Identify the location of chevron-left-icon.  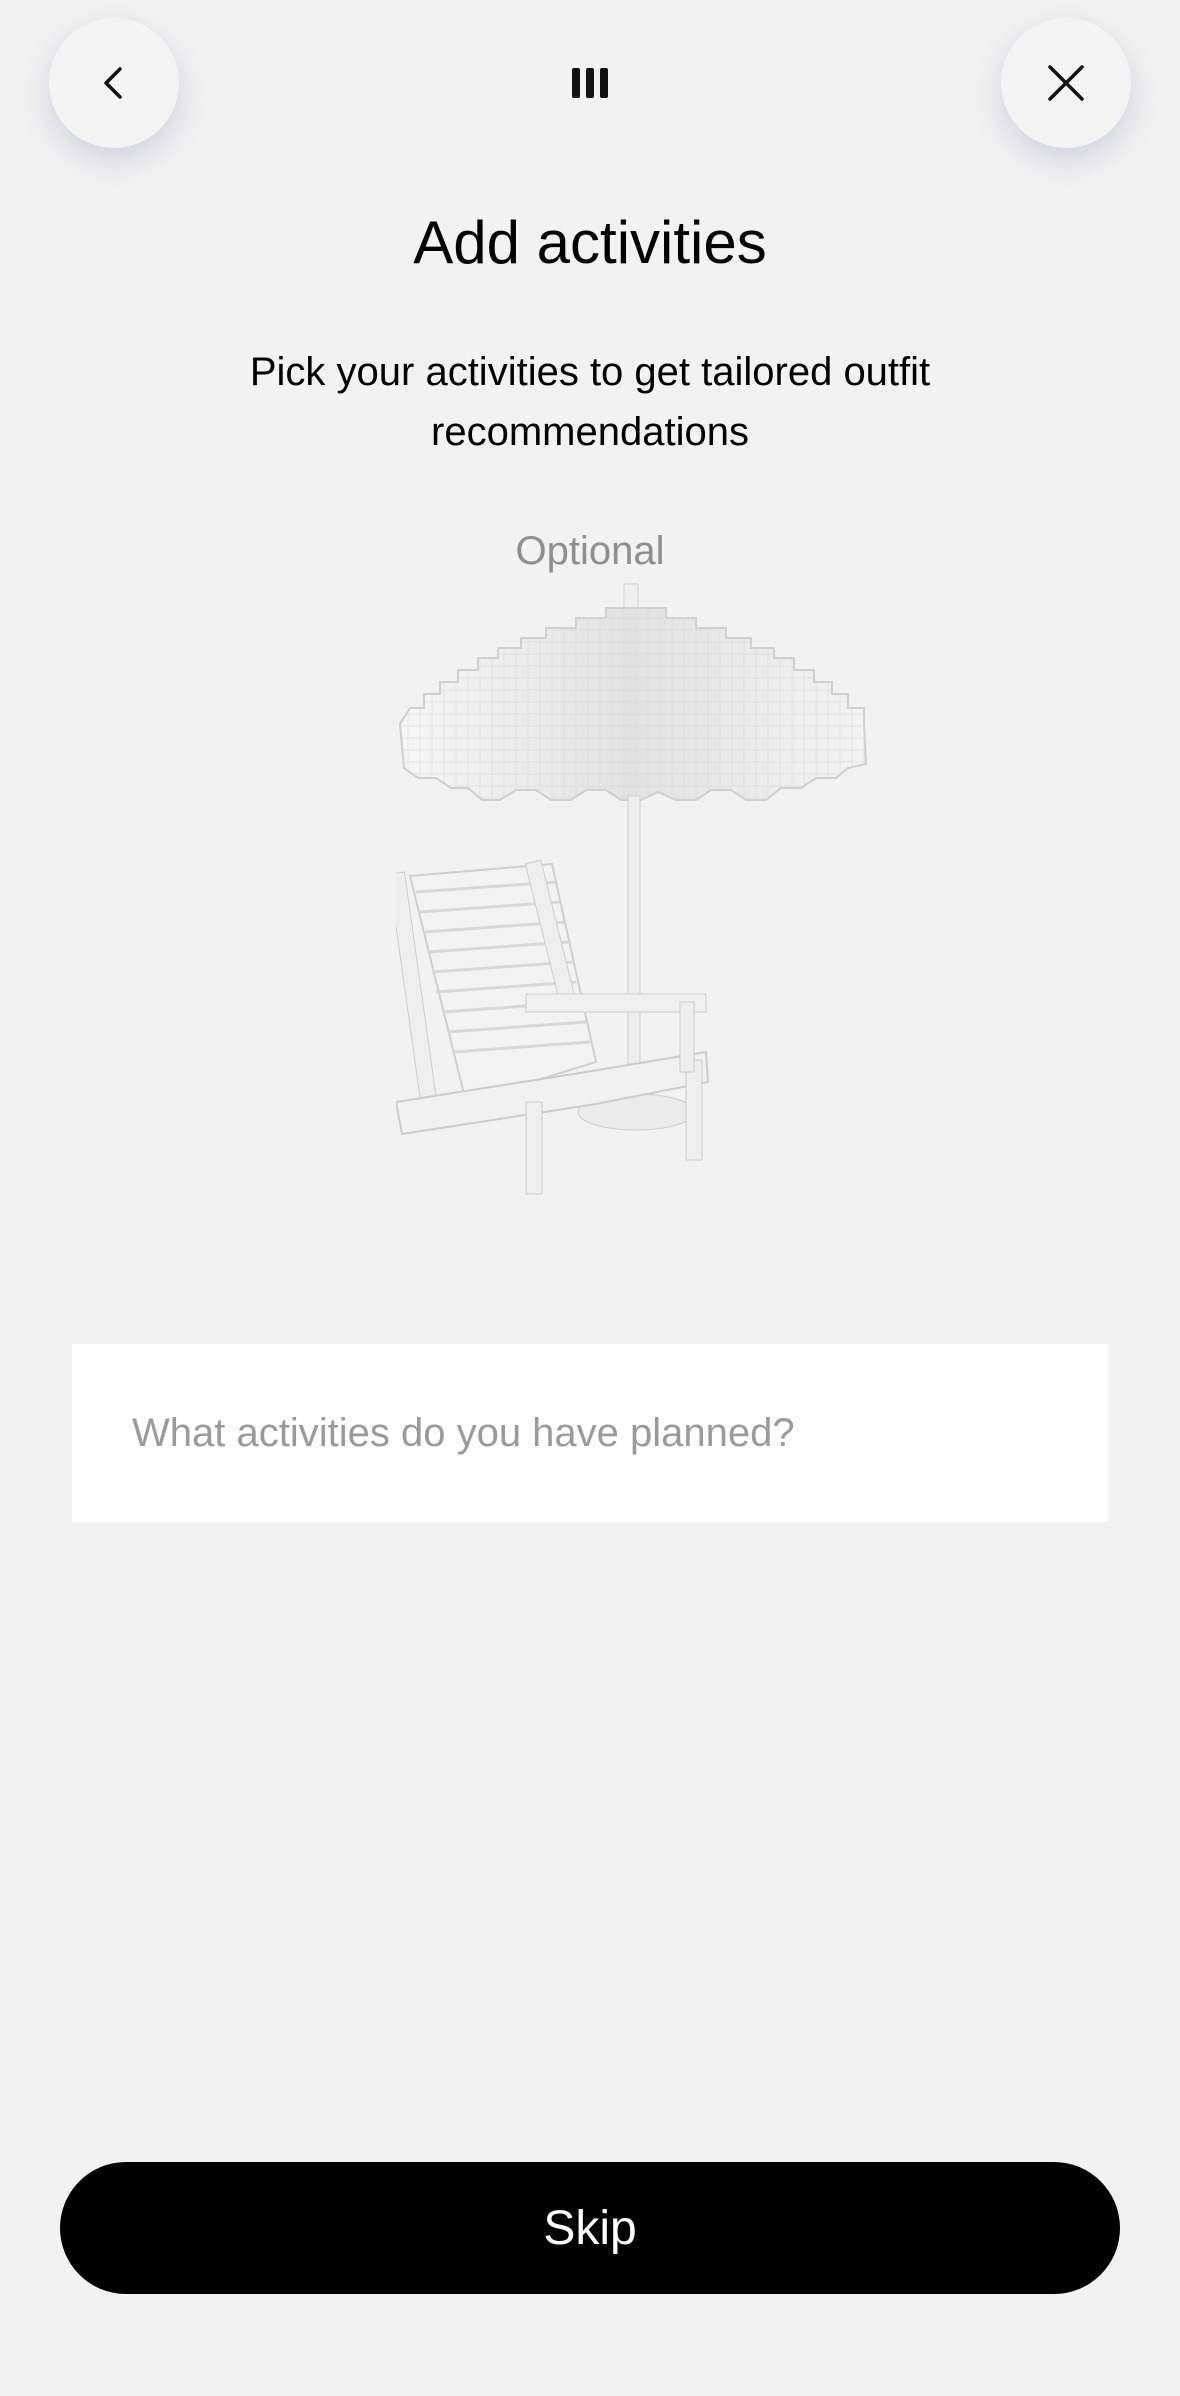
(113, 83).